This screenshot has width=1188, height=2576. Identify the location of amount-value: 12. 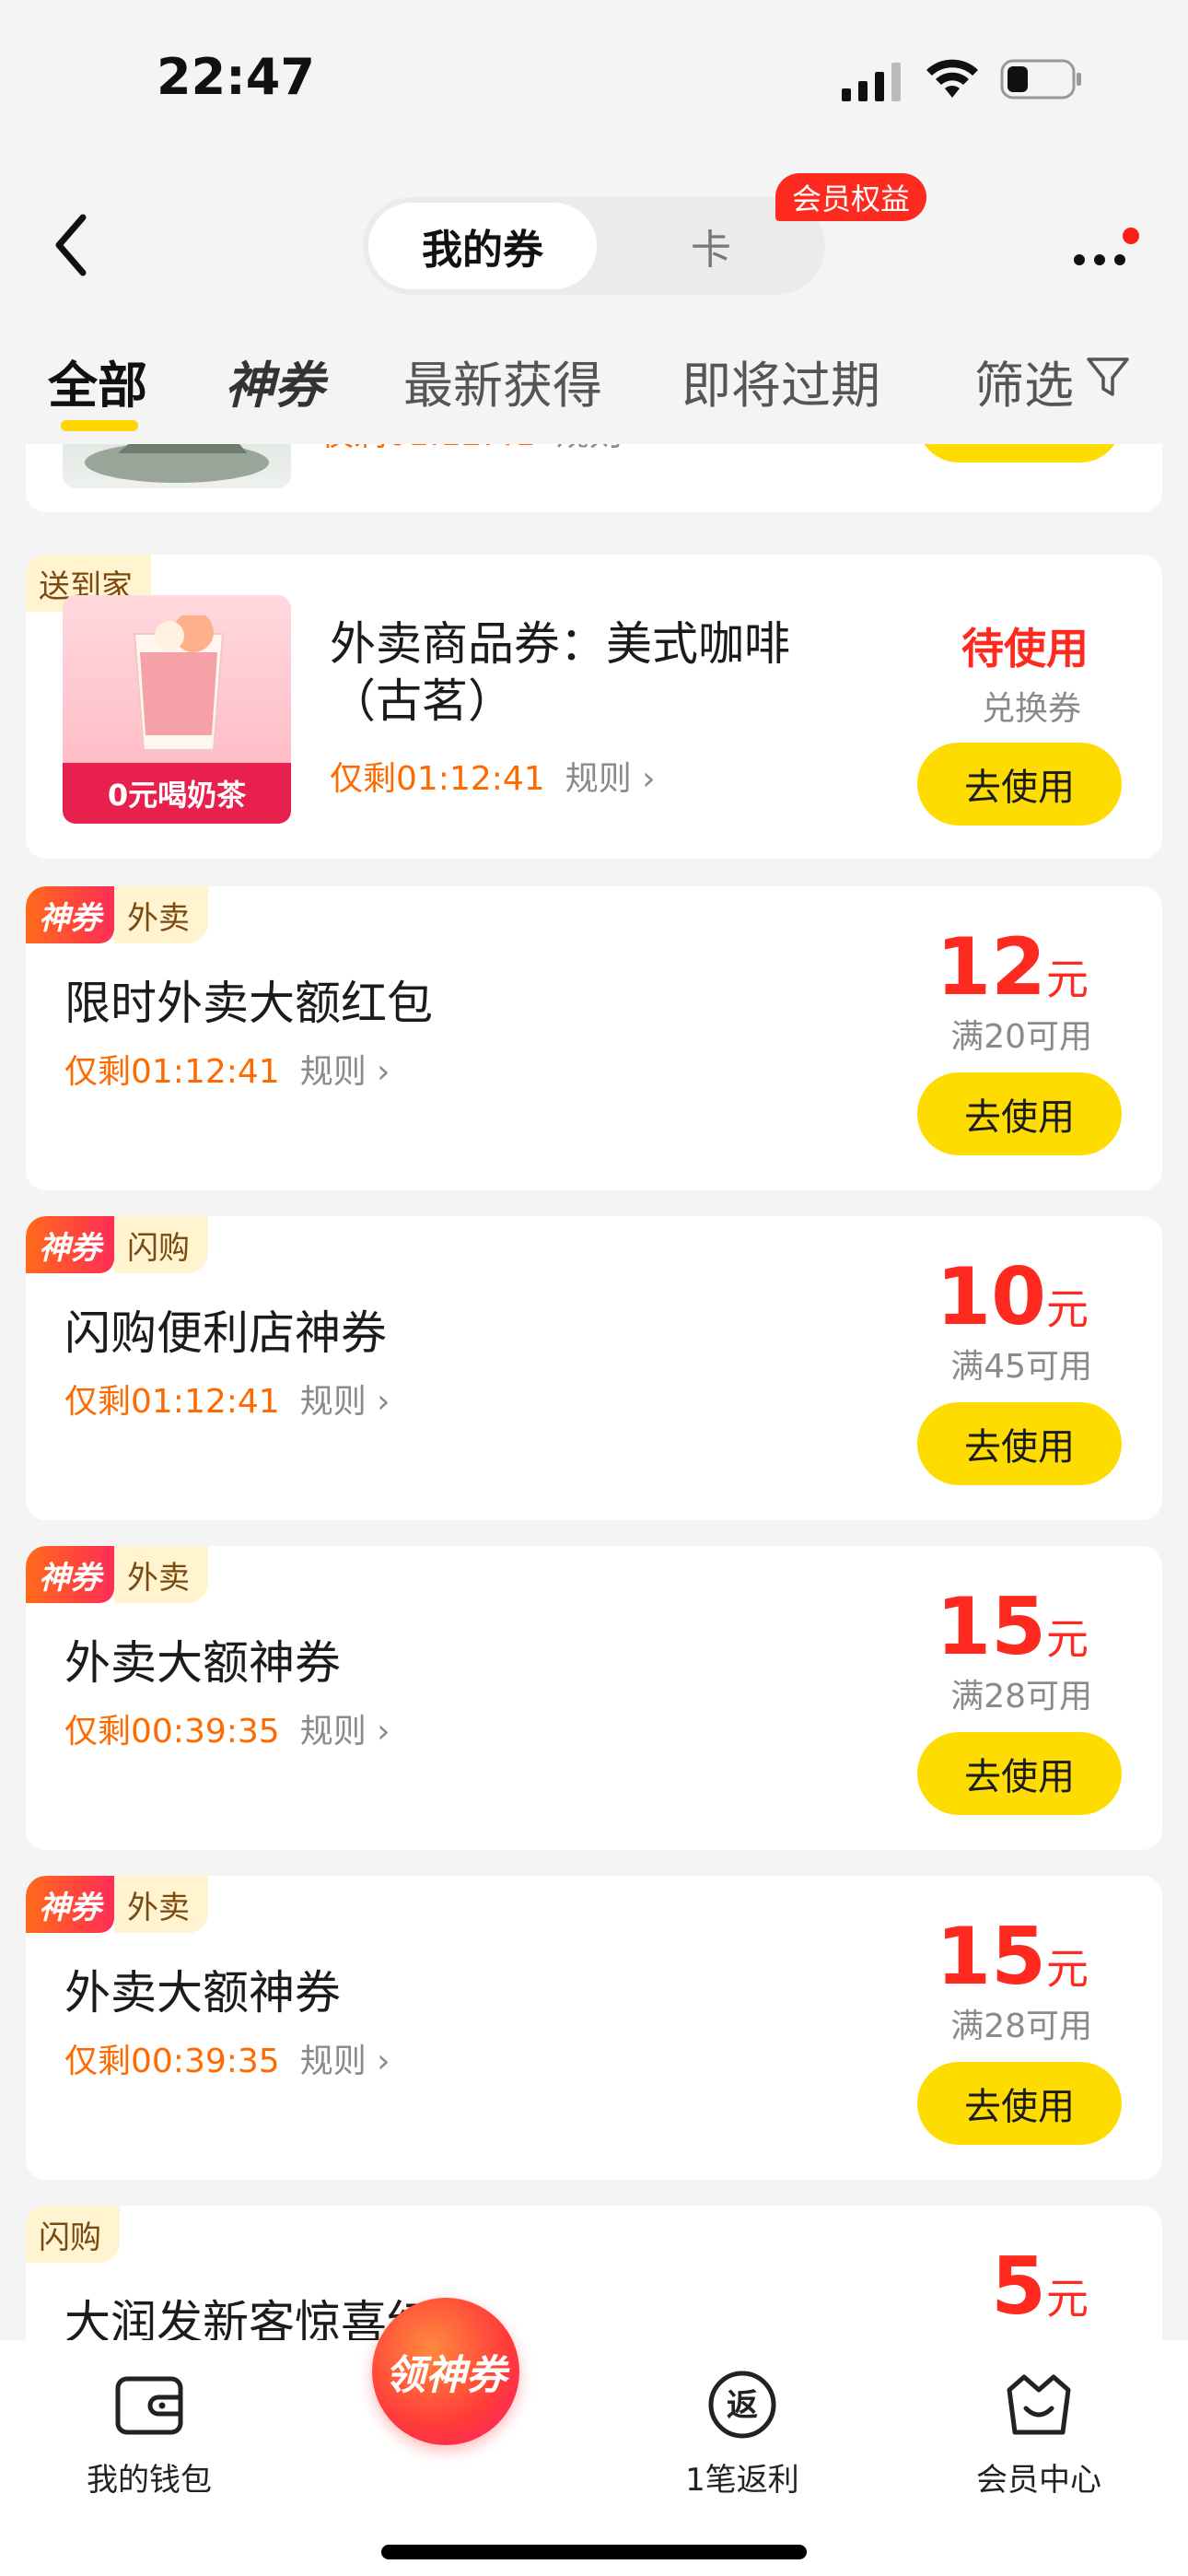
(991, 967).